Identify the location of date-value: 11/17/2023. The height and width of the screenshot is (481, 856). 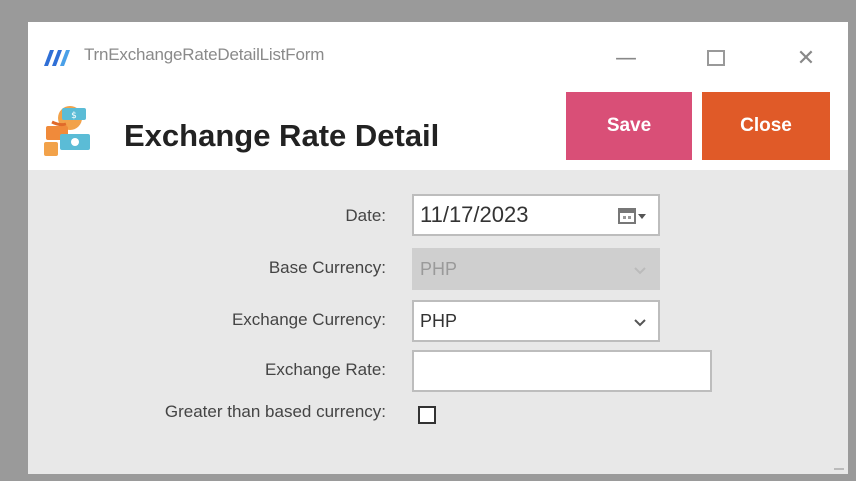
(474, 214).